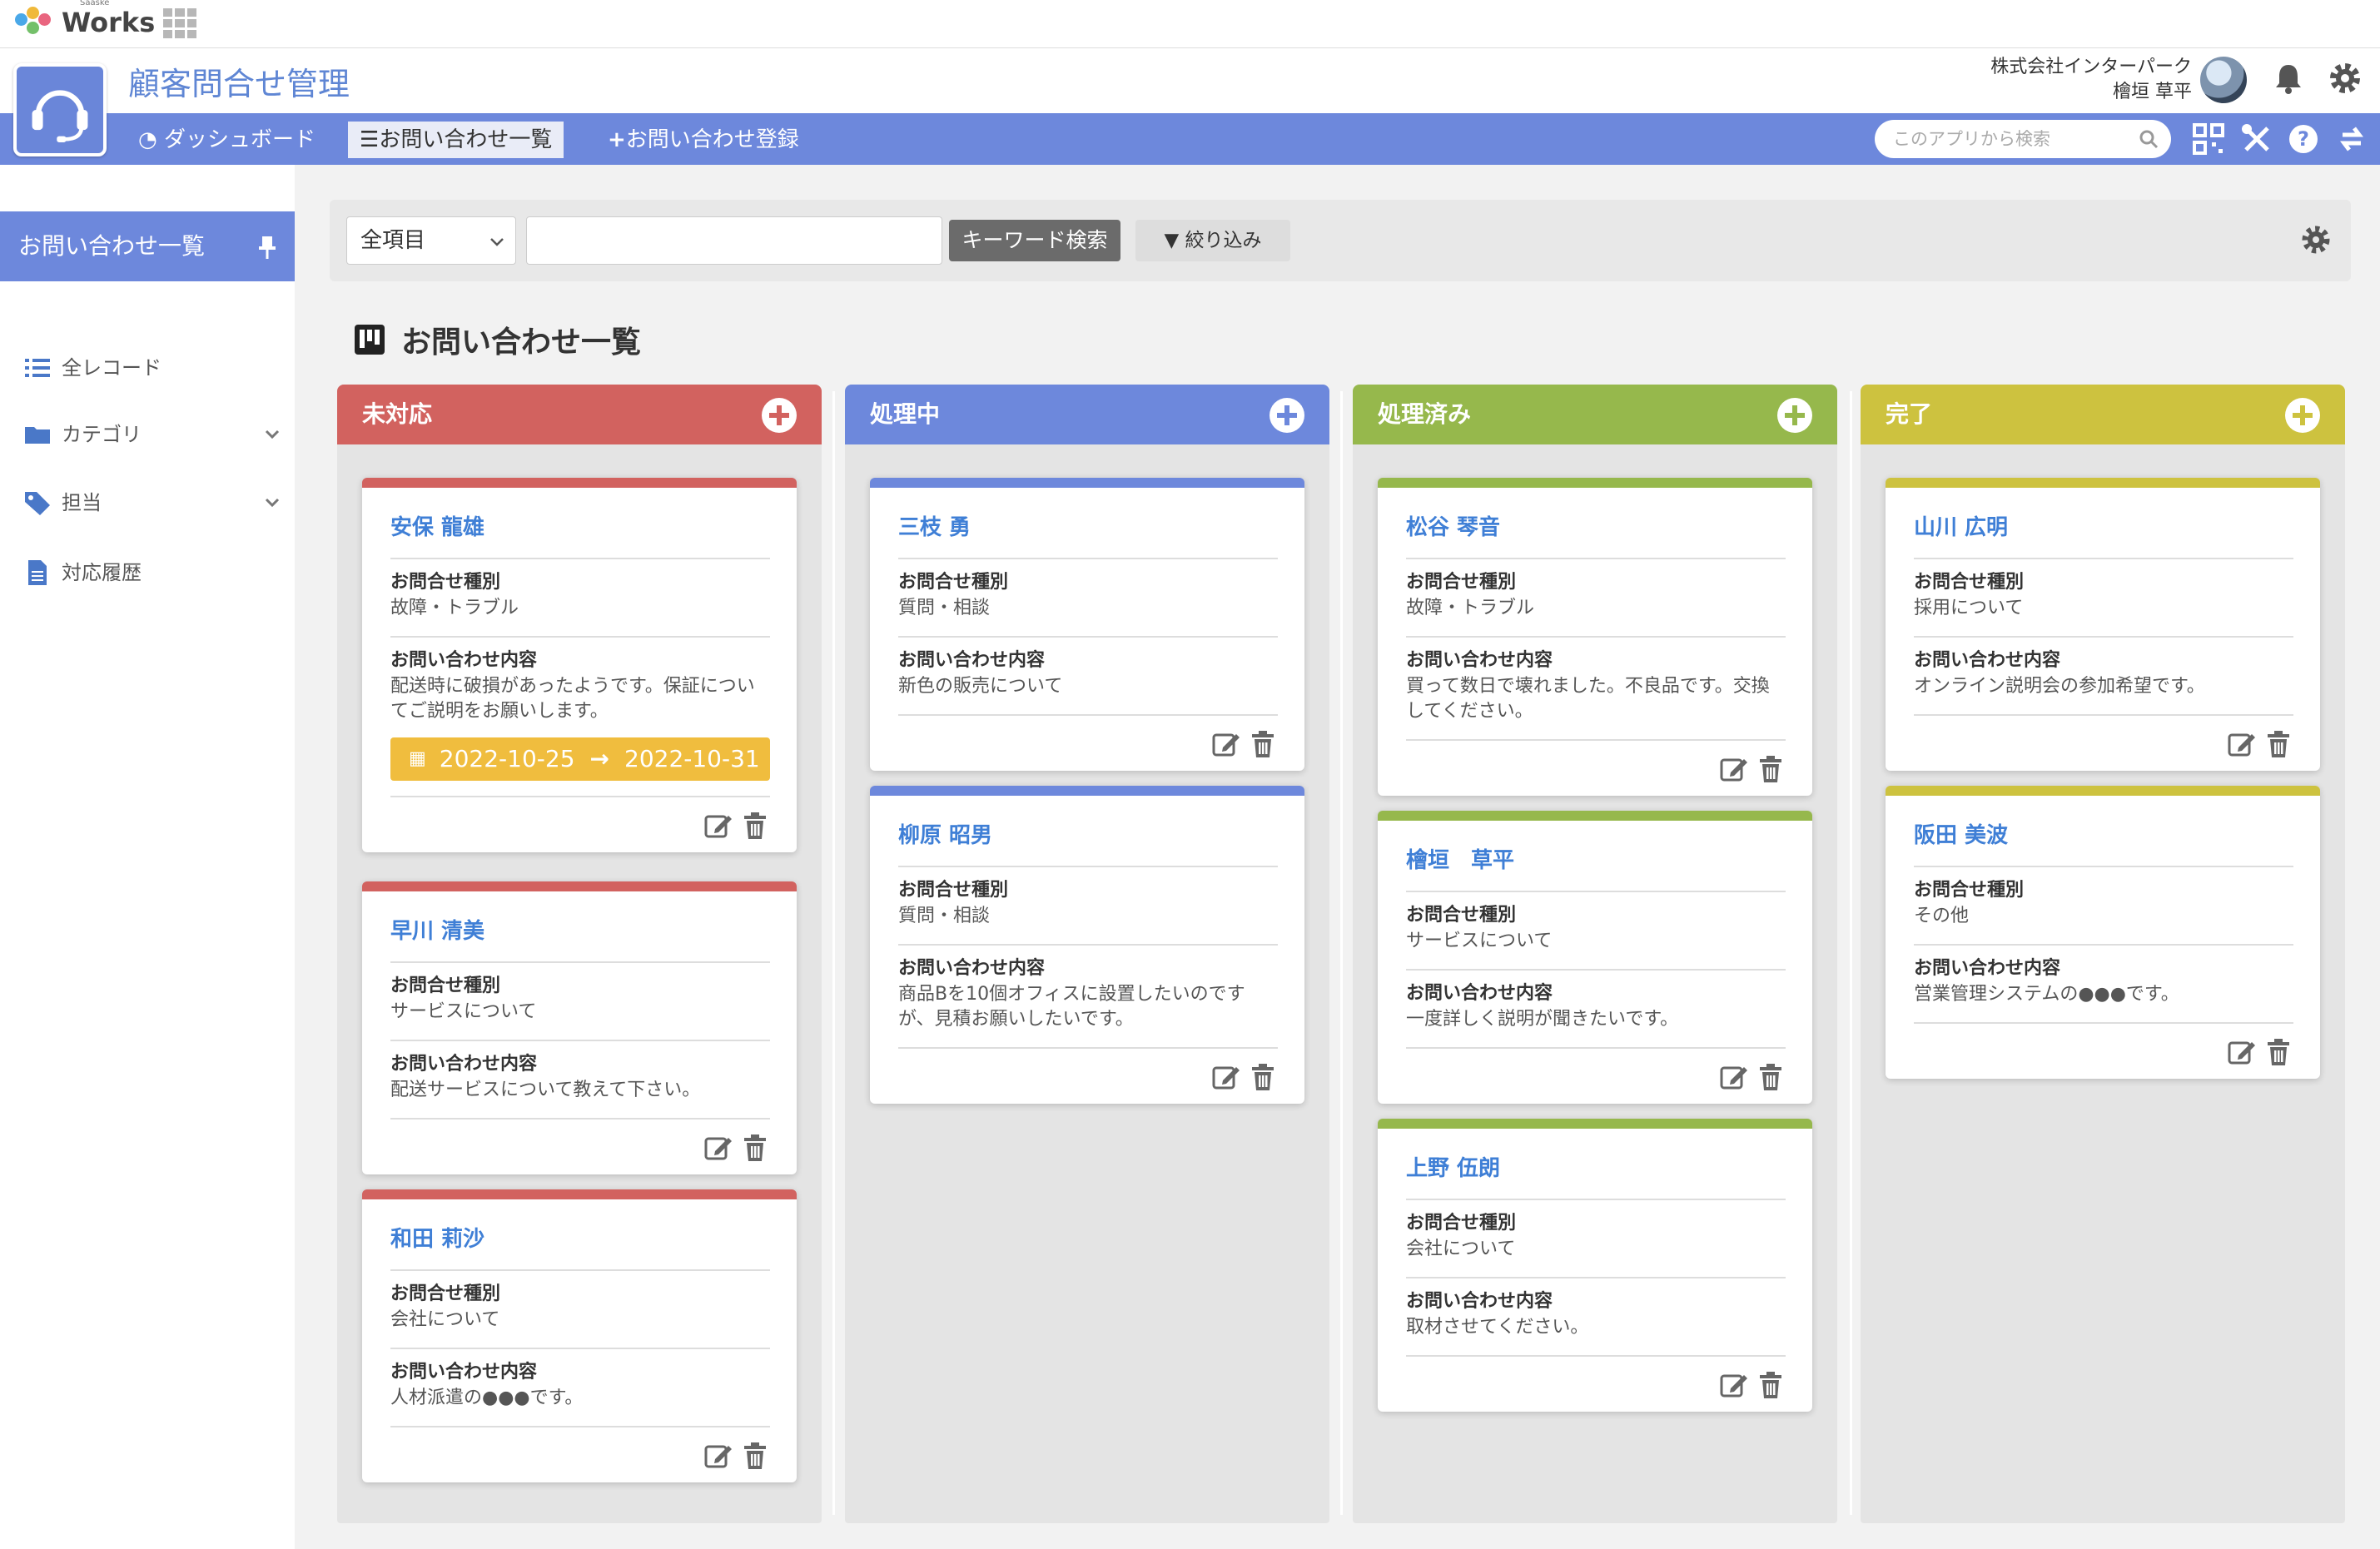 The width and height of the screenshot is (2380, 1549). Describe the element at coordinates (2103, 932) in the screenshot. I see `inquiry-card: 阪田 美波 お問合せ種別 その他 お問い合わせ内容 営業管理システムの●●●です。` at that location.